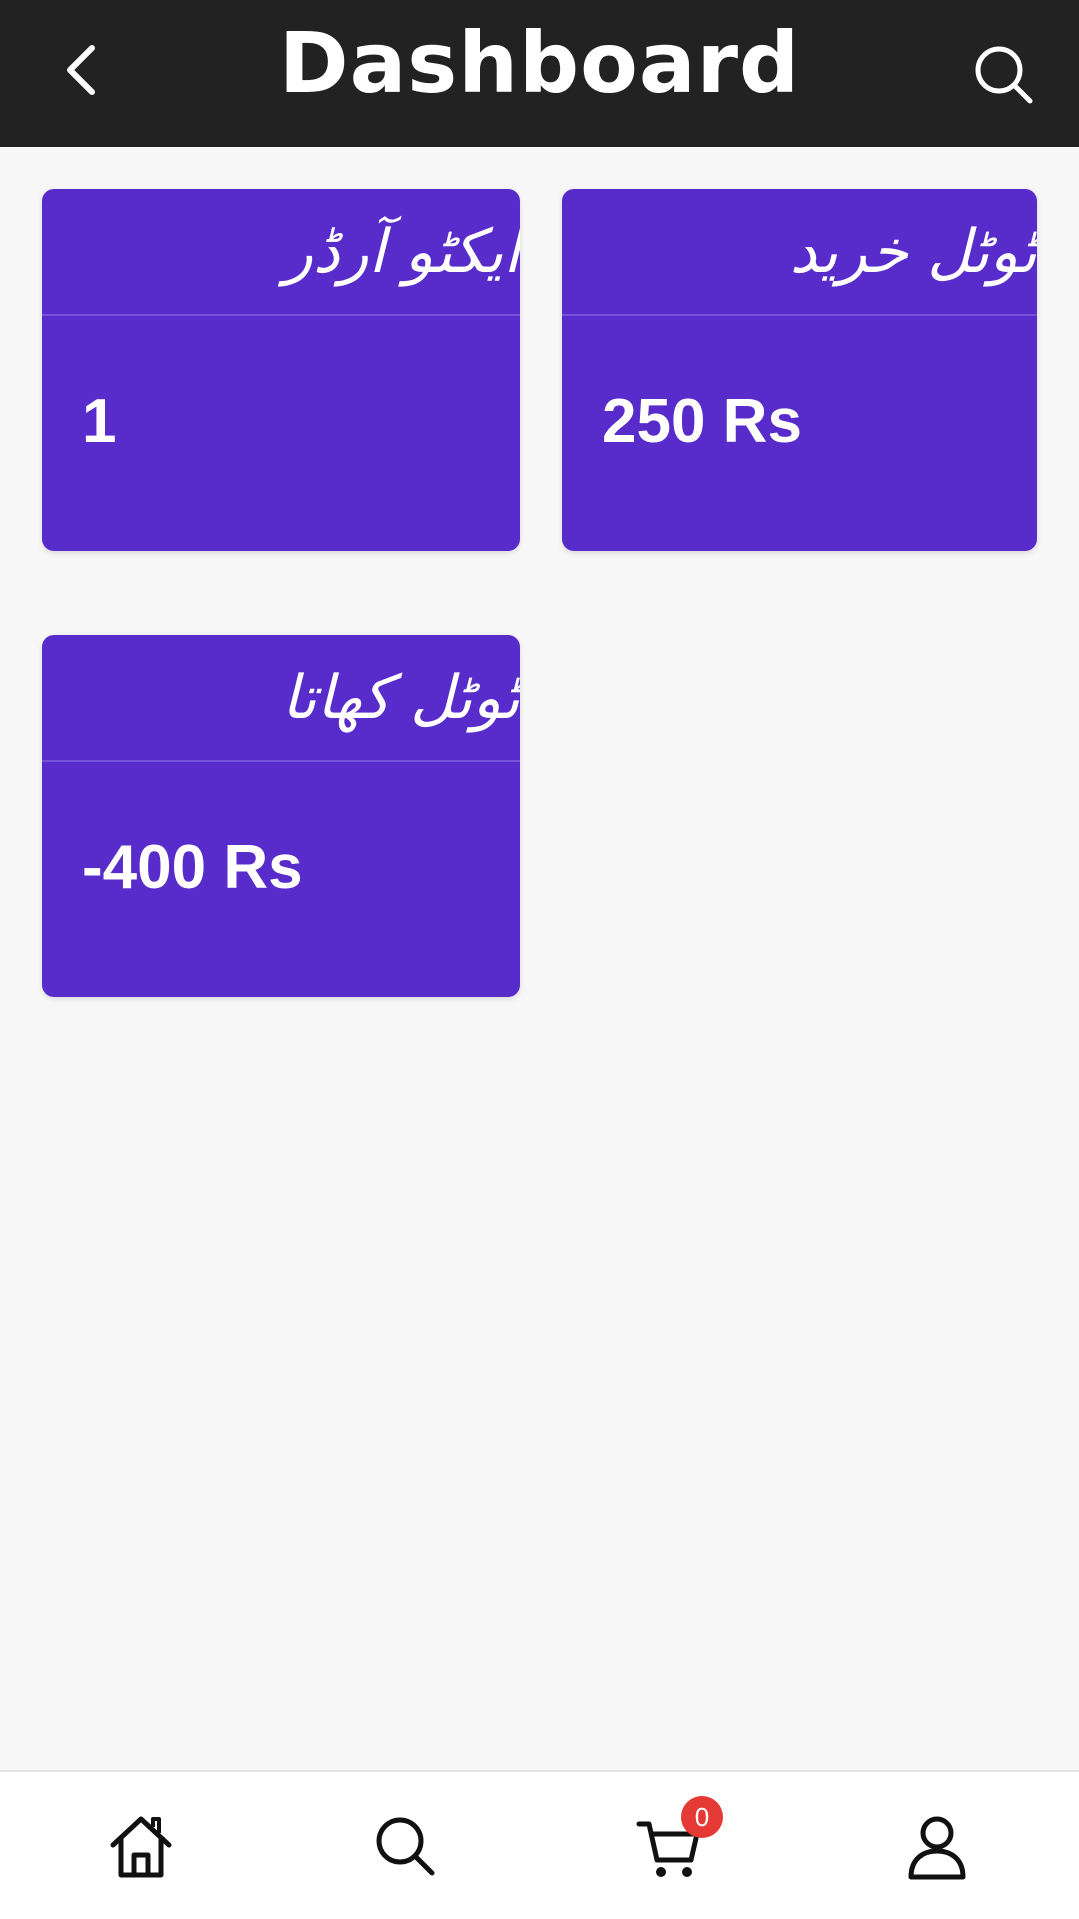 The height and width of the screenshot is (1919, 1079). What do you see at coordinates (799, 370) in the screenshot?
I see `total-purchase-card: ٹوٹل خرید 250 Rs` at bounding box center [799, 370].